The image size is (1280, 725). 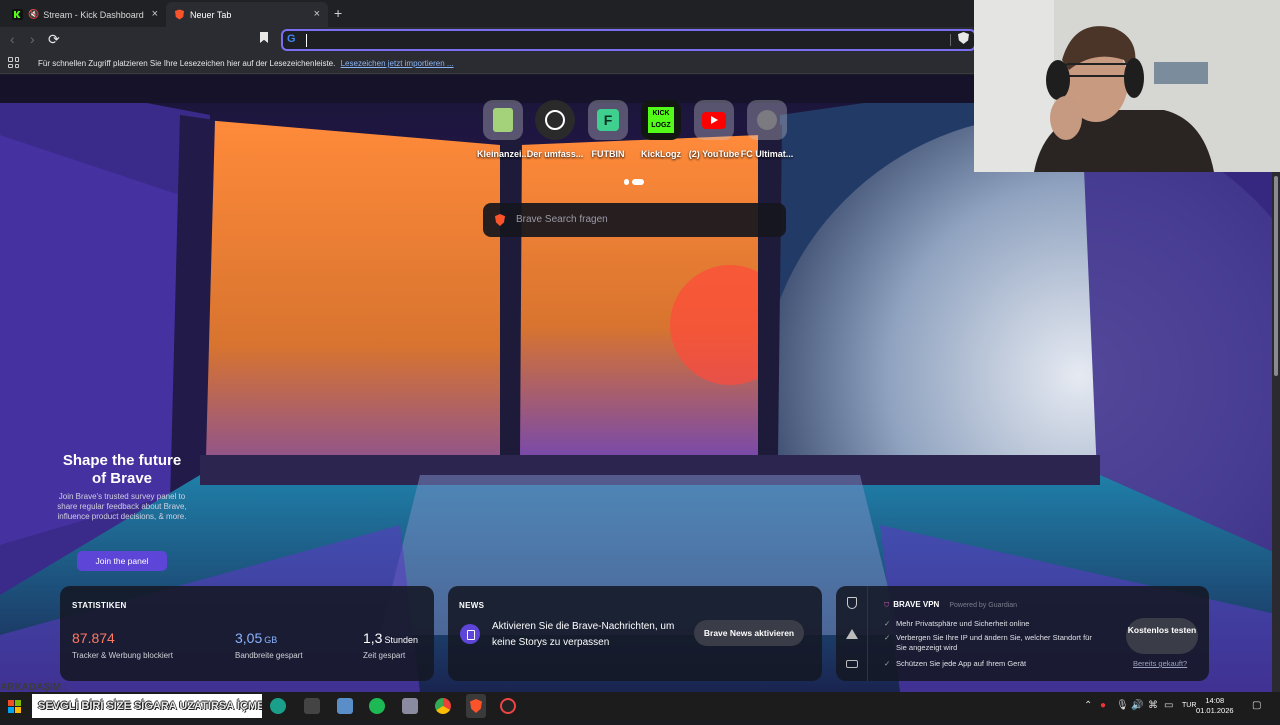 I want to click on globe-icon, so click(x=767, y=120).